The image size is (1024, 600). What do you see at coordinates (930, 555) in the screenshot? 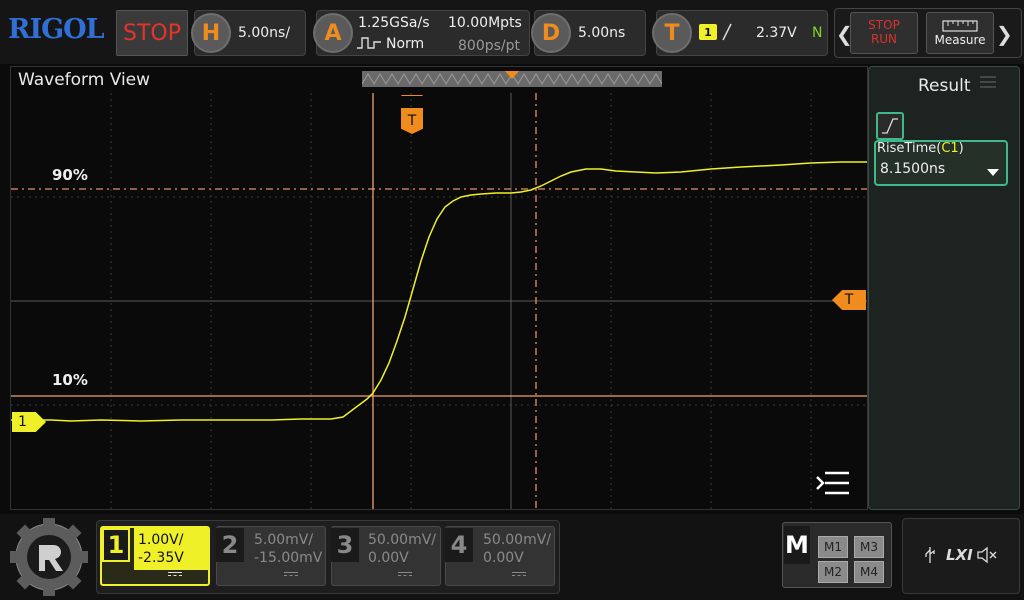
I see `usb-icon` at bounding box center [930, 555].